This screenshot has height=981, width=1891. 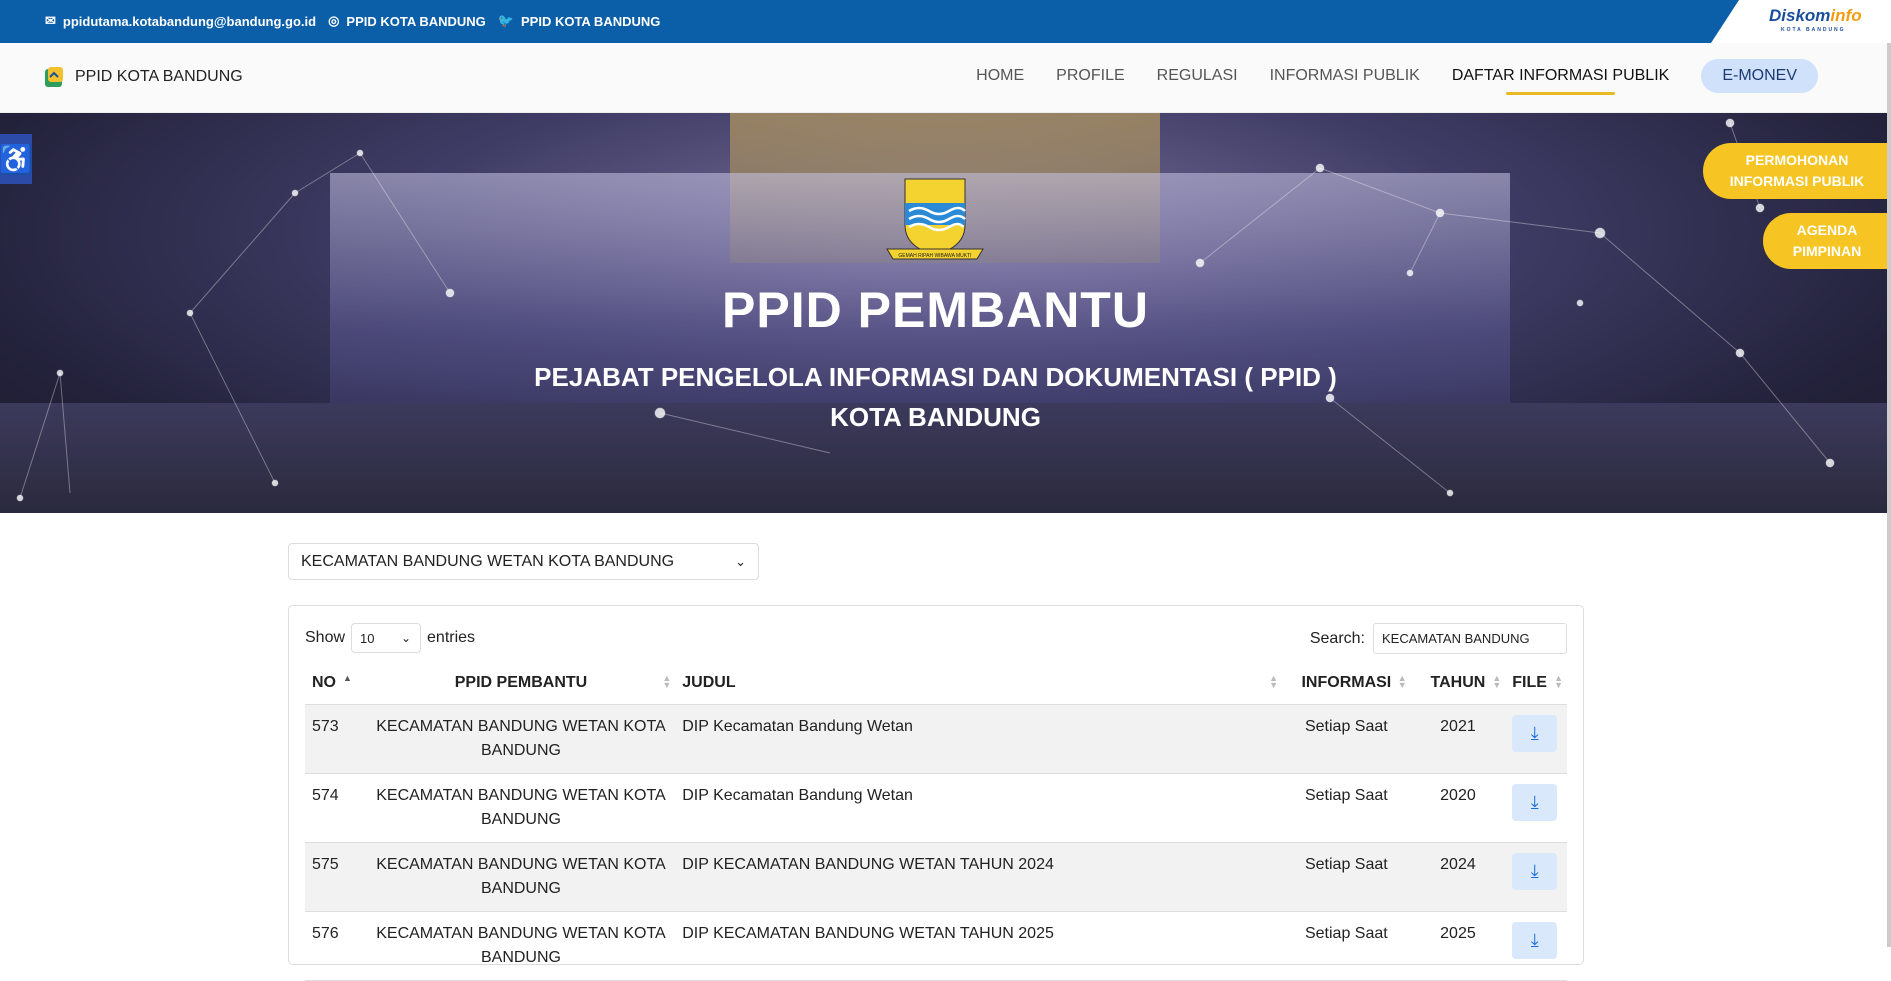 What do you see at coordinates (1797, 171) in the screenshot?
I see `permohonan-informasi-button: PERMOHONAN INFORMASI PUBLIK` at bounding box center [1797, 171].